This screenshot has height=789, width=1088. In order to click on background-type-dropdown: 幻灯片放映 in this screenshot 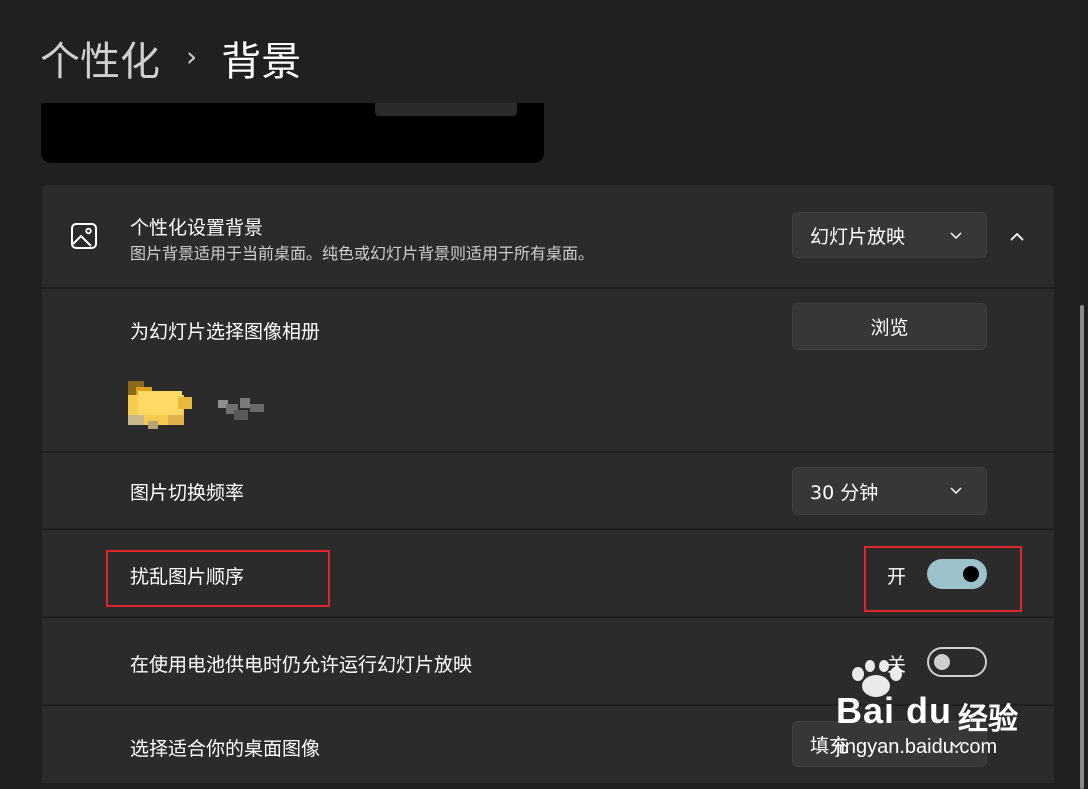, I will do `click(889, 235)`.